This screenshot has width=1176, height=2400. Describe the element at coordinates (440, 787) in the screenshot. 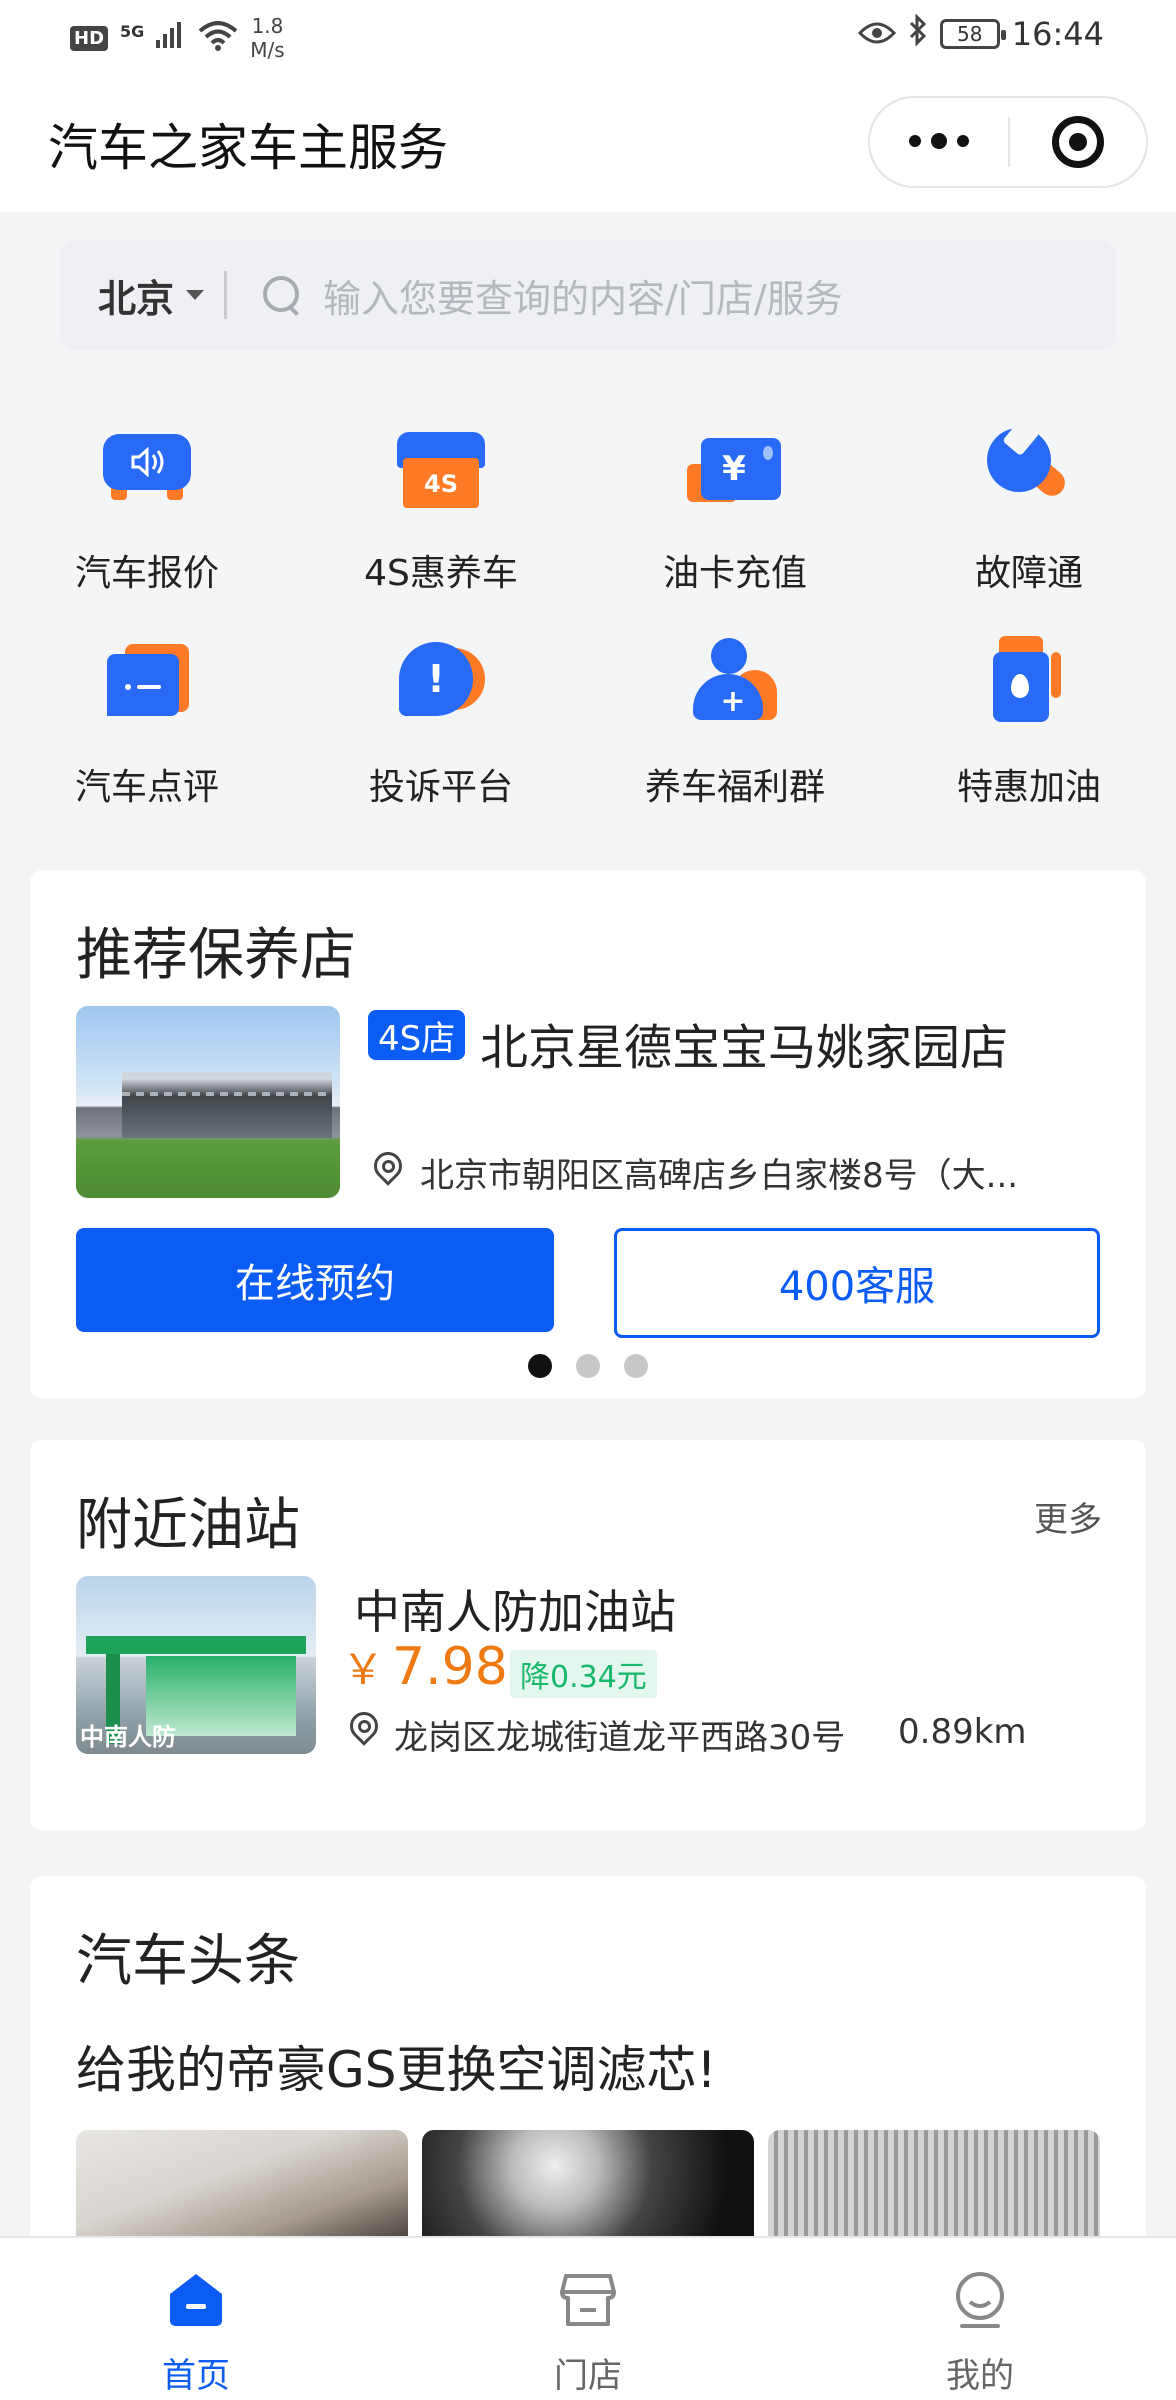

I see `service-label: 投诉平台` at that location.